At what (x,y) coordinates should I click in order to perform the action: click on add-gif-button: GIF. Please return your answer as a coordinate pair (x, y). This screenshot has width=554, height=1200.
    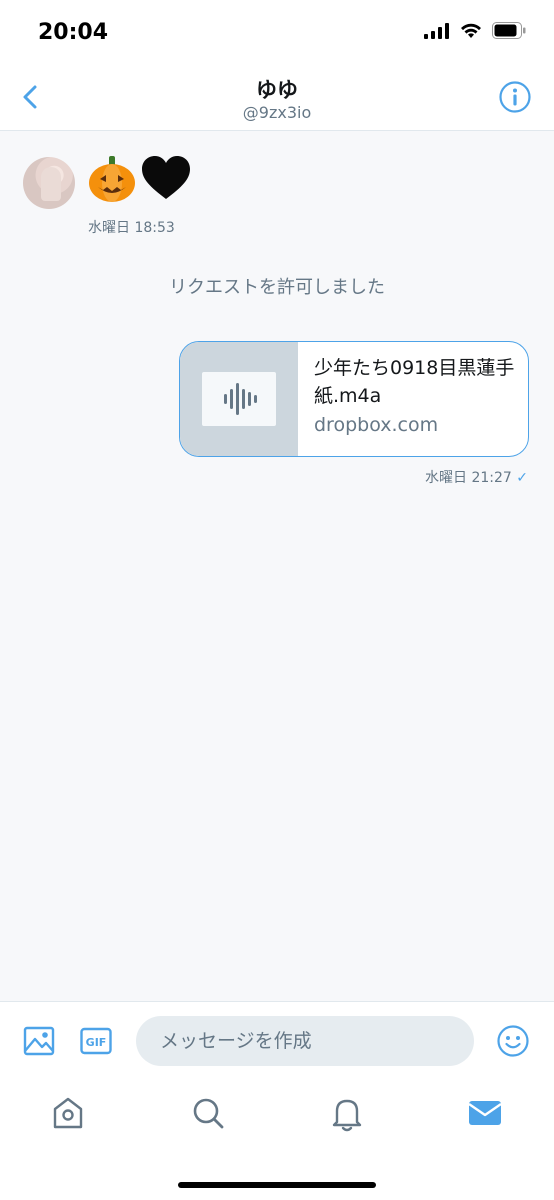
    Looking at the image, I should click on (96, 1041).